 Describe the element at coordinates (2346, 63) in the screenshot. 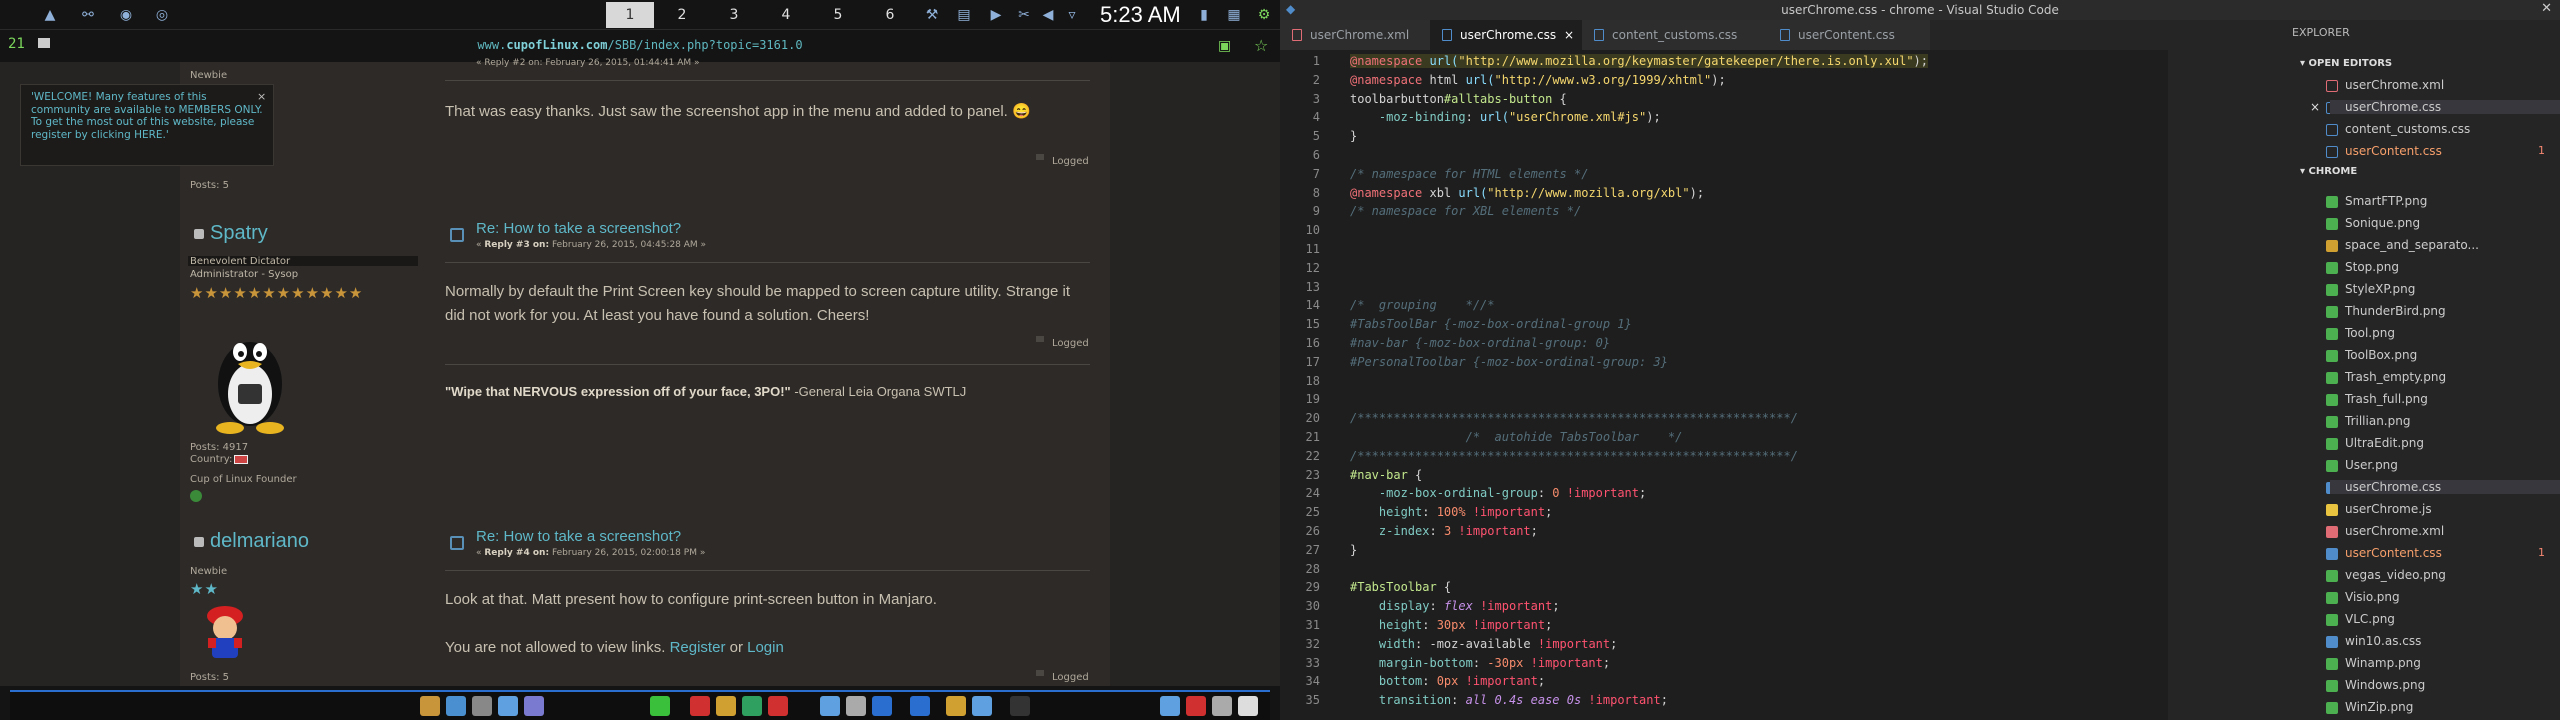

I see `open-editors-header: ▾ OPEN EDITORS` at that location.